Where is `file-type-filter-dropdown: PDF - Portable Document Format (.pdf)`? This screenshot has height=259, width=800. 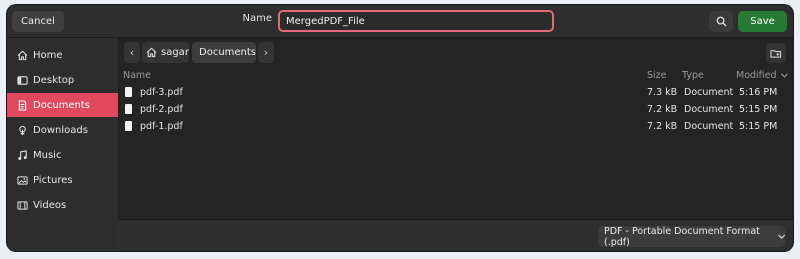 file-type-filter-dropdown: PDF - Portable Document Format (.pdf) is located at coordinates (691, 236).